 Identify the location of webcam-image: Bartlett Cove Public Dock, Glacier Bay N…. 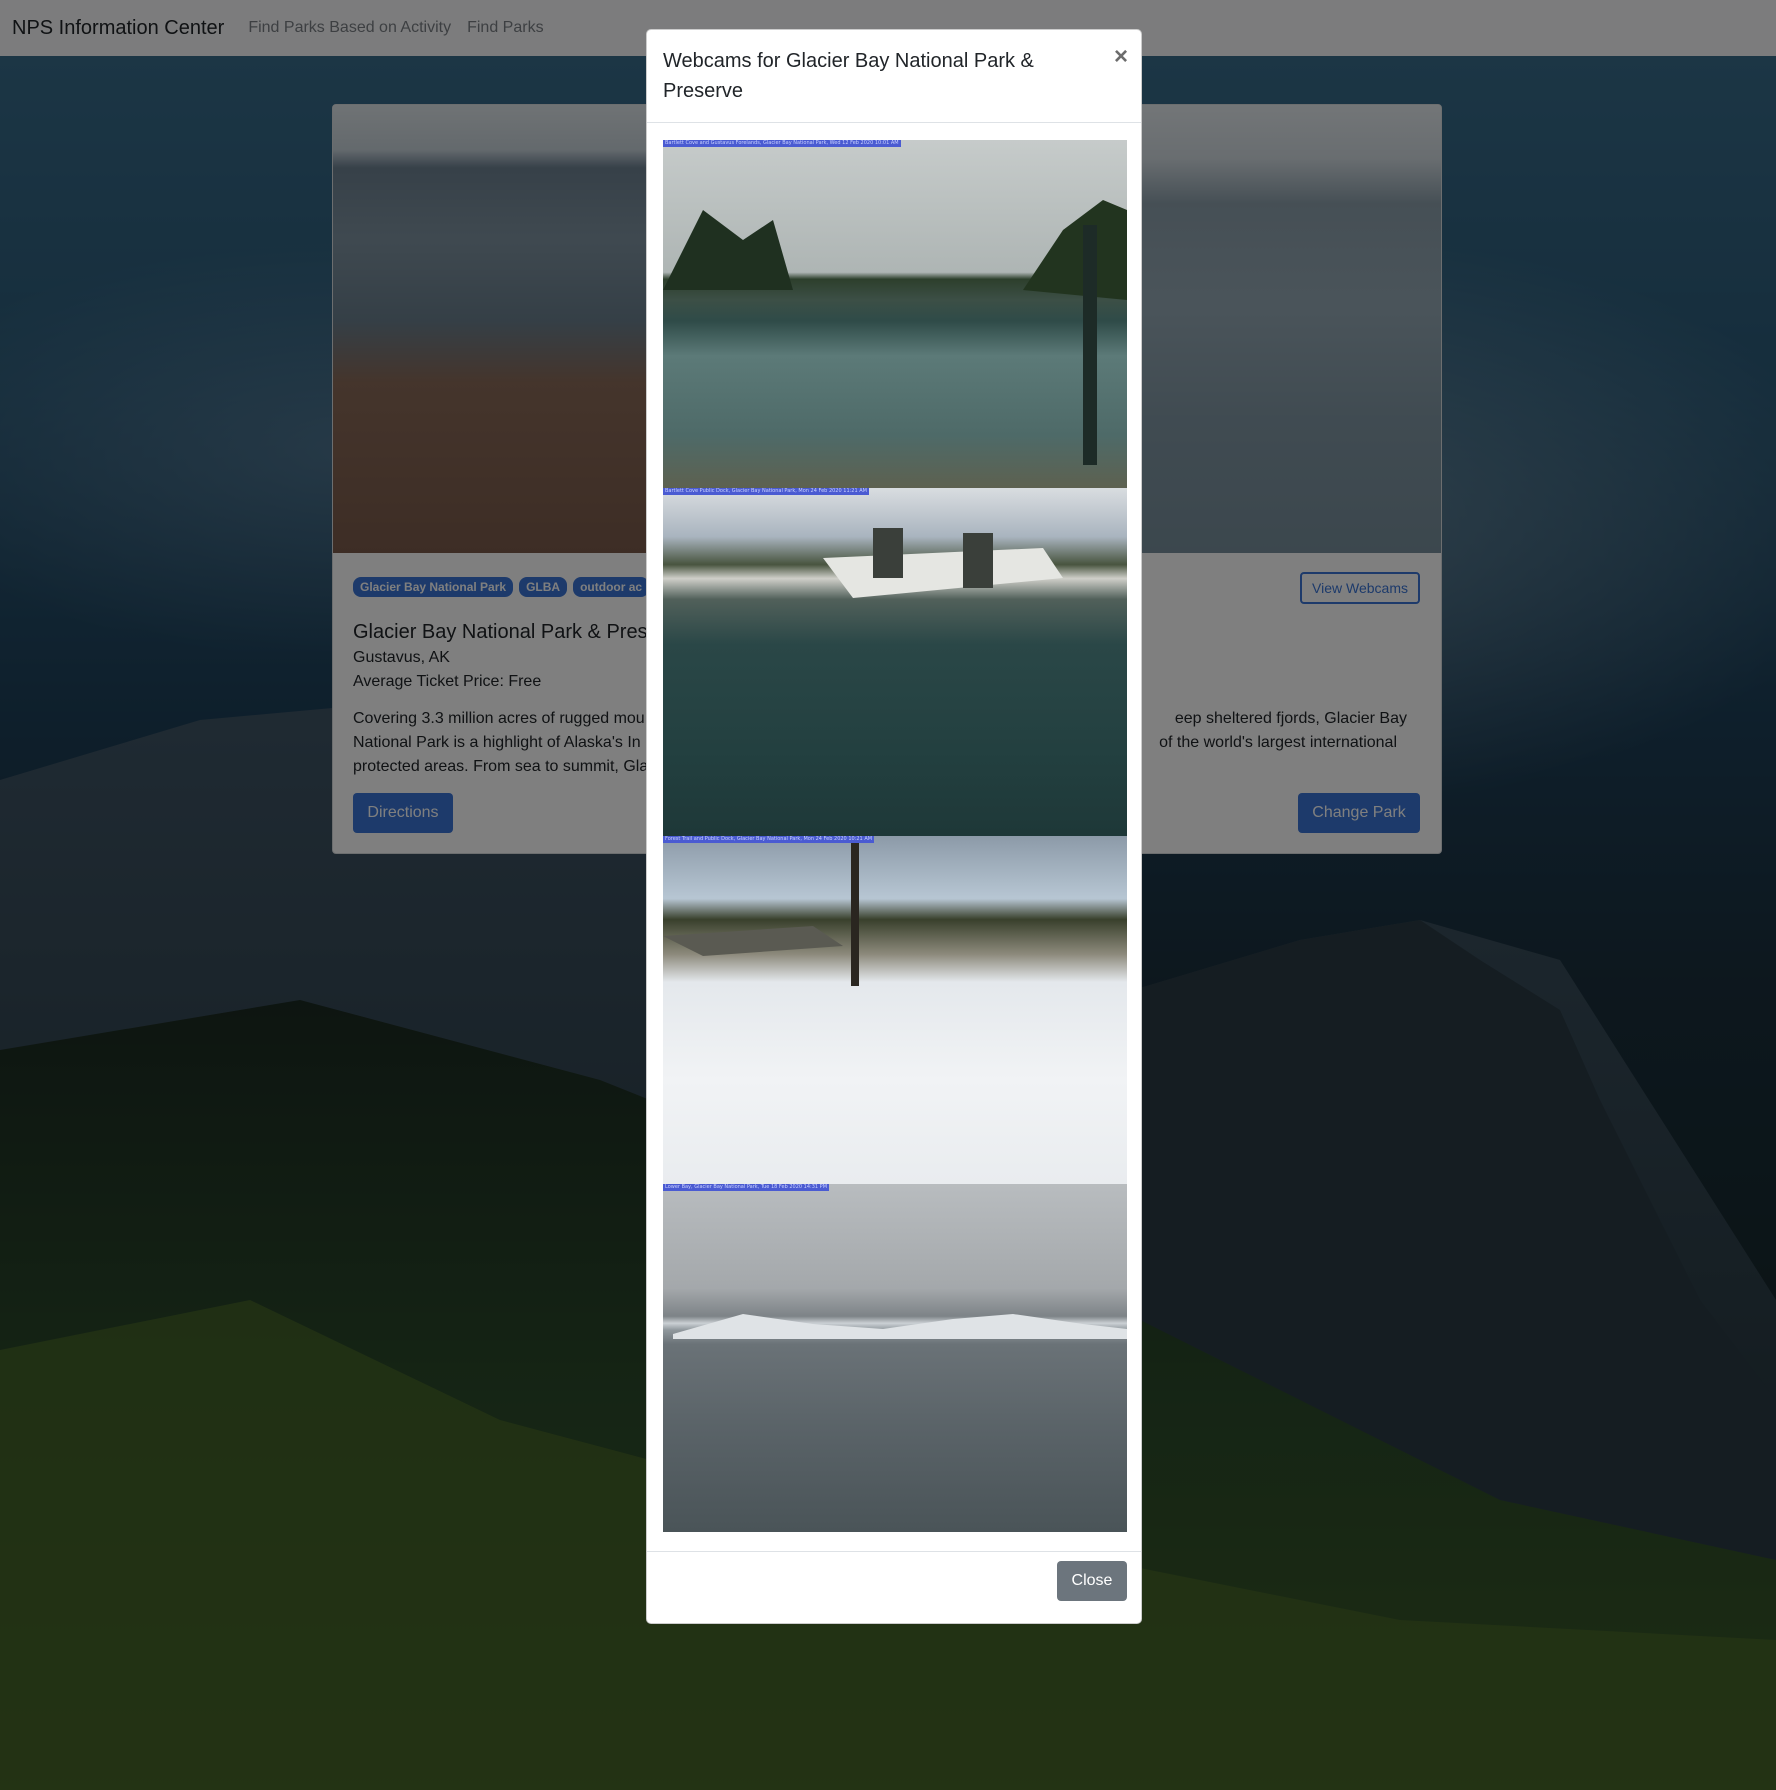
(895, 662).